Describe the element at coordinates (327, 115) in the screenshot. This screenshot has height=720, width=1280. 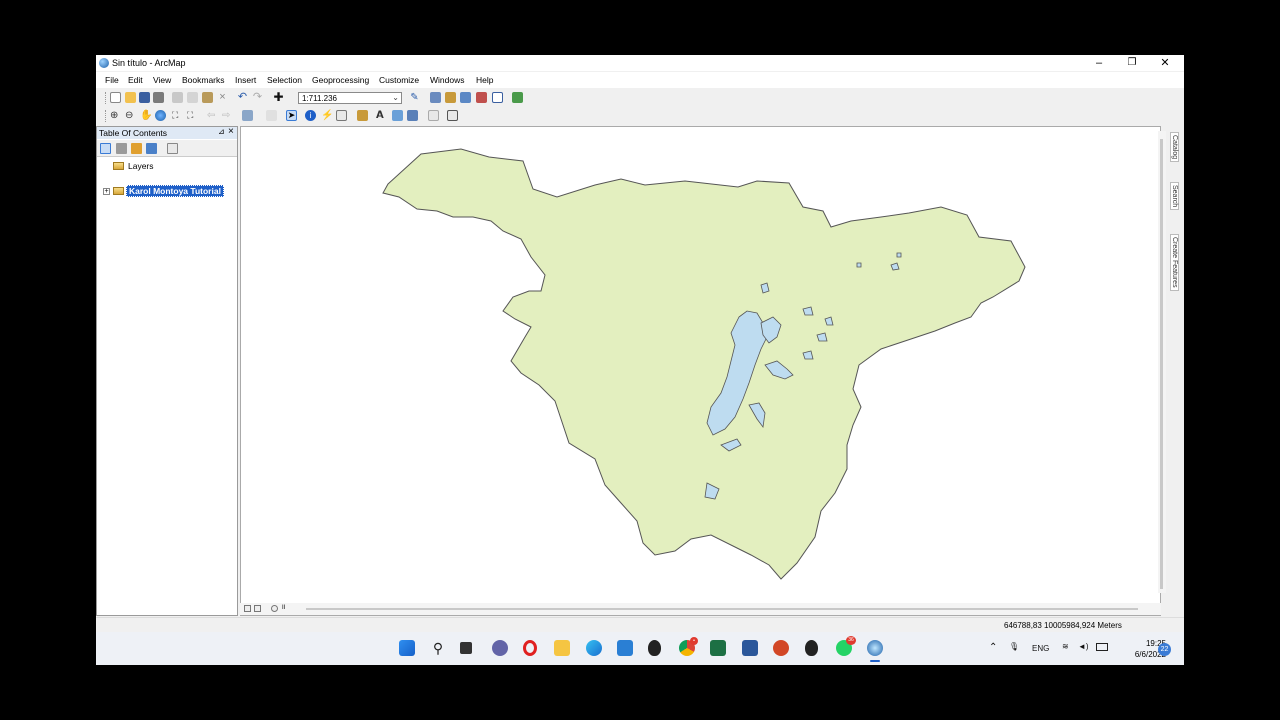
I see `hyperlink-icon: ⚡` at that location.